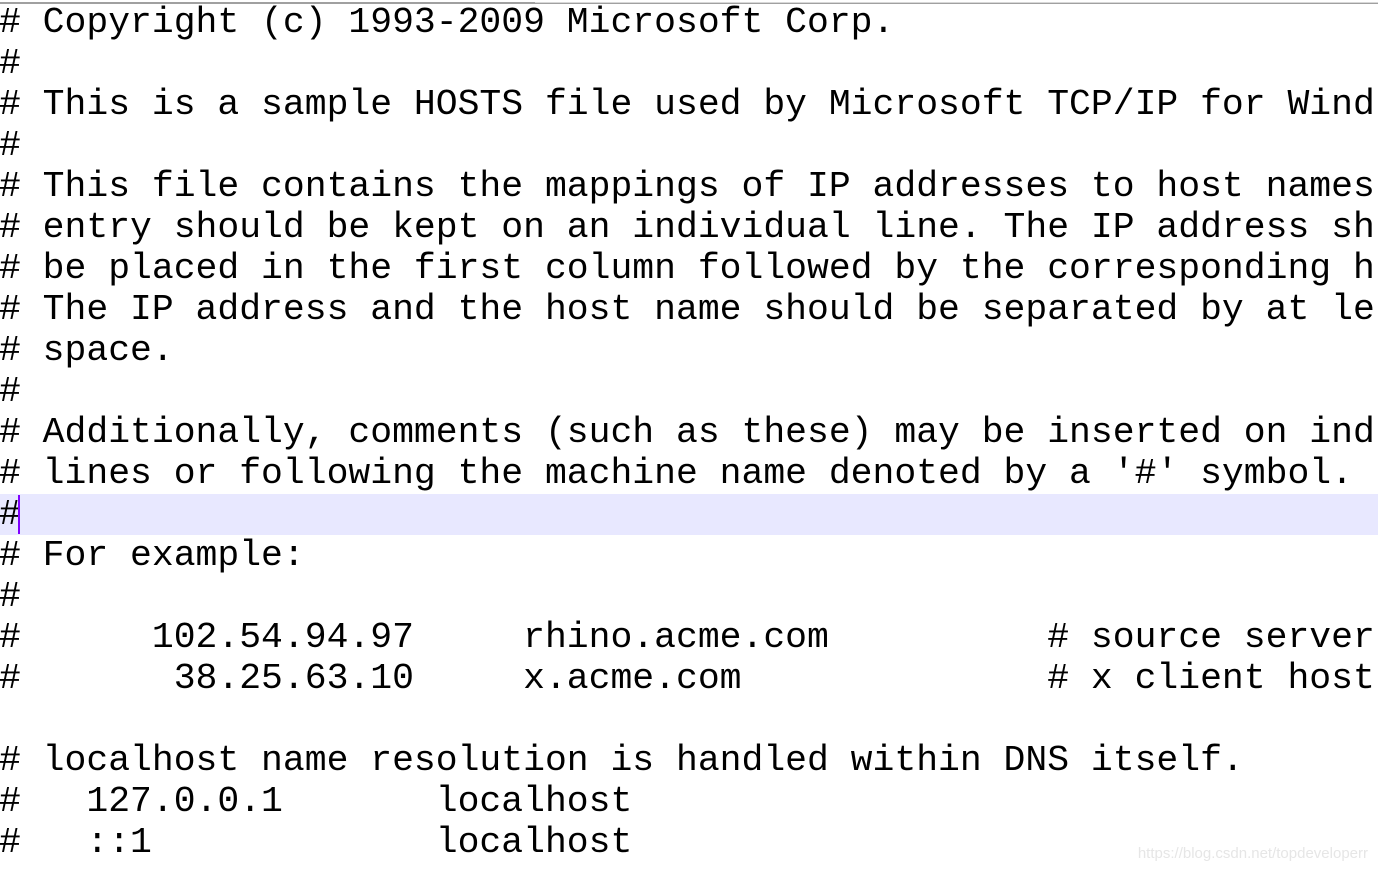  What do you see at coordinates (689, 801) in the screenshot?
I see `editor-line: # 127.0.0.1 localhost` at bounding box center [689, 801].